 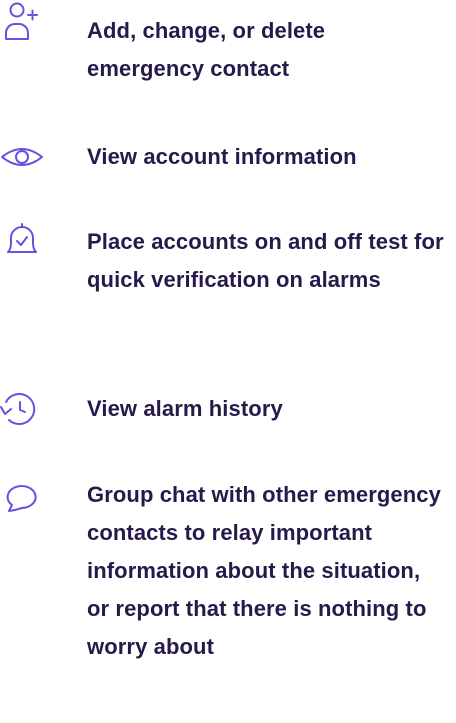 What do you see at coordinates (25, 410) in the screenshot?
I see `history-icon` at bounding box center [25, 410].